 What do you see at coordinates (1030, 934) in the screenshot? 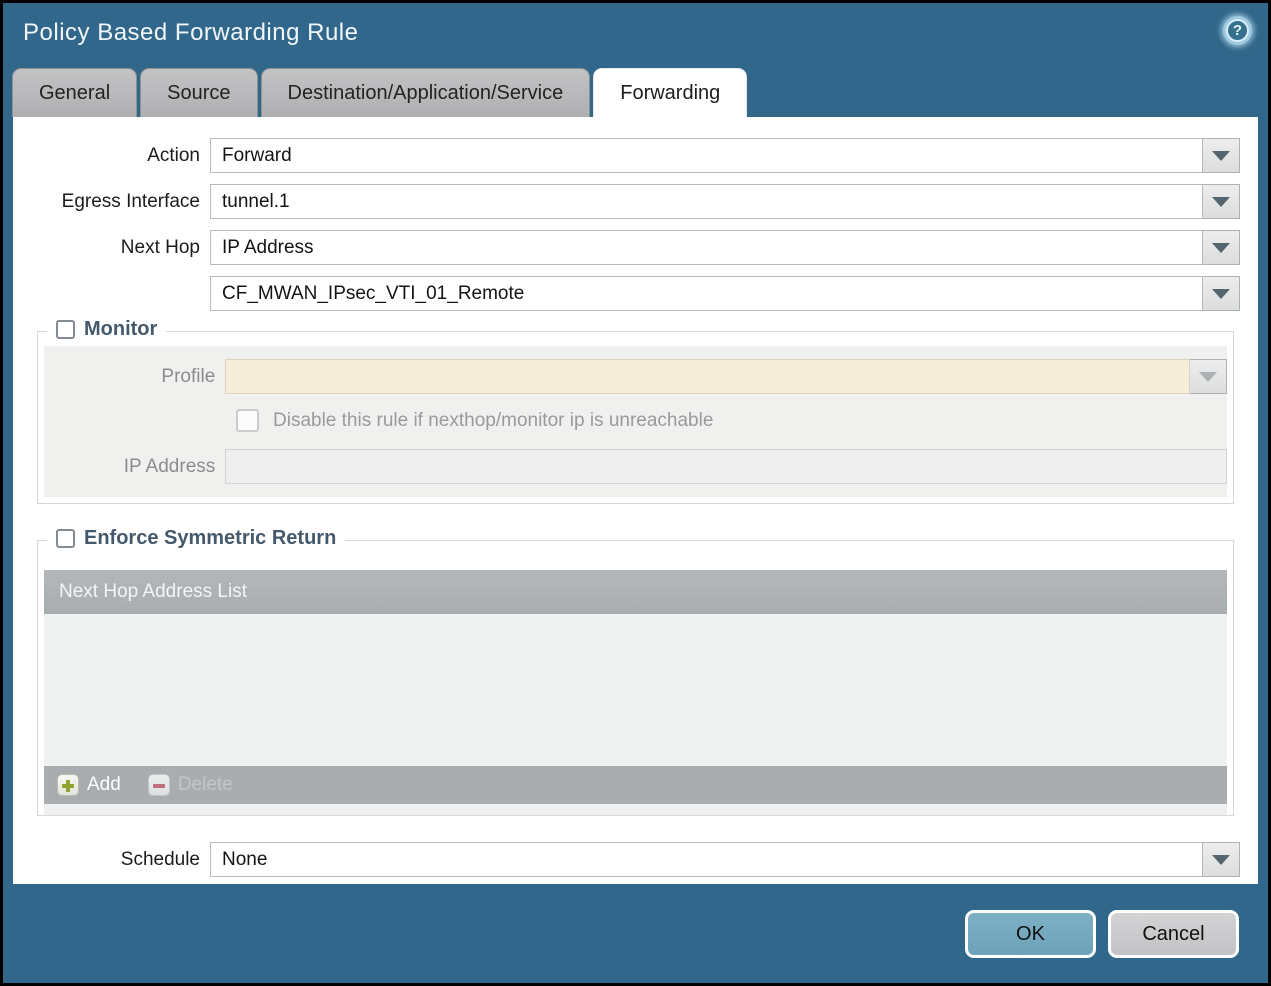
I see `ok-button: OK` at bounding box center [1030, 934].